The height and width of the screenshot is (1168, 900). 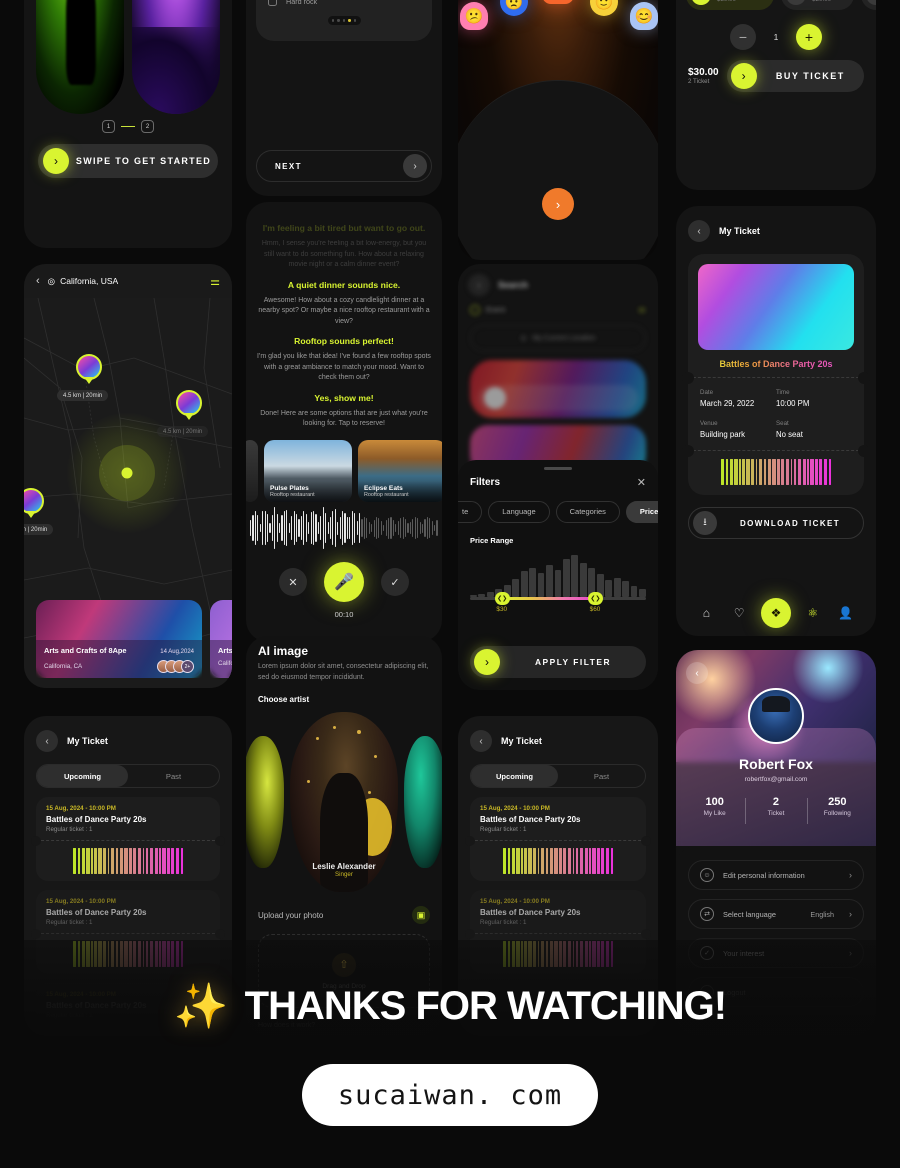 I want to click on restaurant-card: Pulse Plates Rooftop restaurant, so click(x=308, y=470).